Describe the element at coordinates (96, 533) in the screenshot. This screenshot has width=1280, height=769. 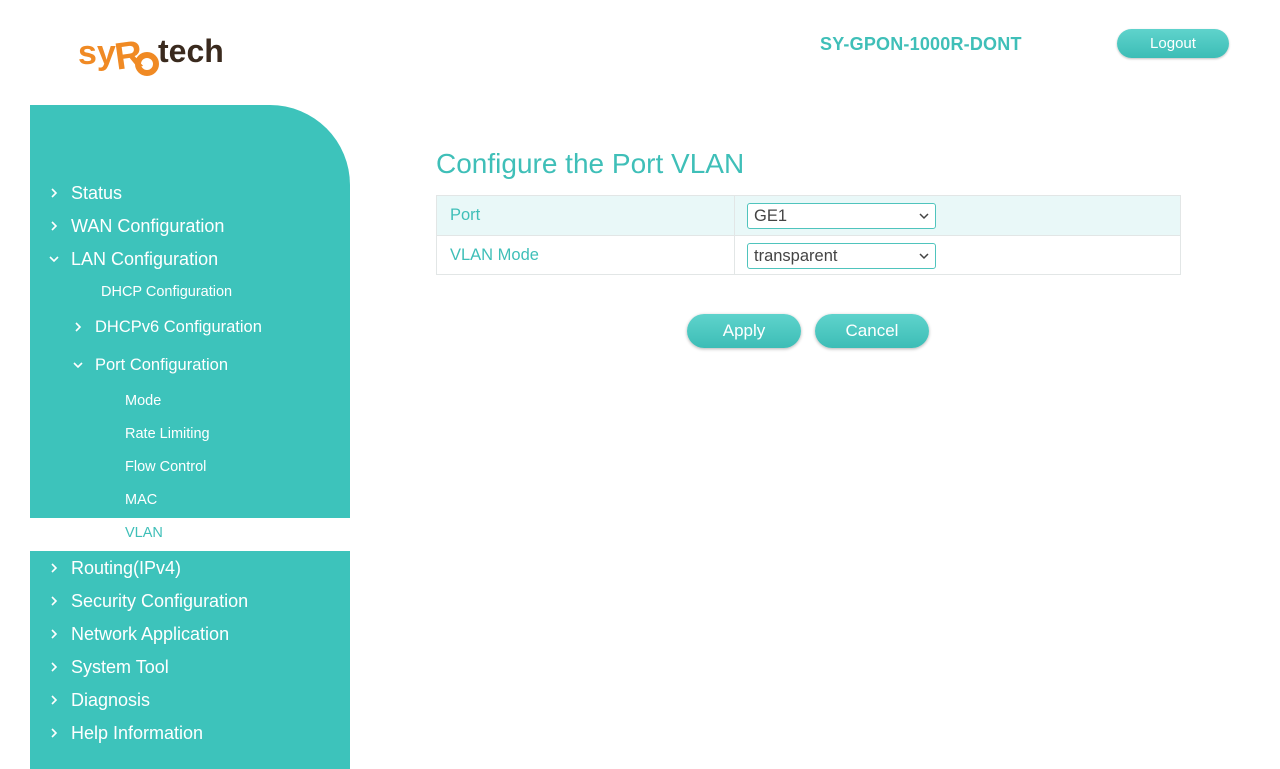
I see `sidebar-item-vlan: VLAN` at that location.